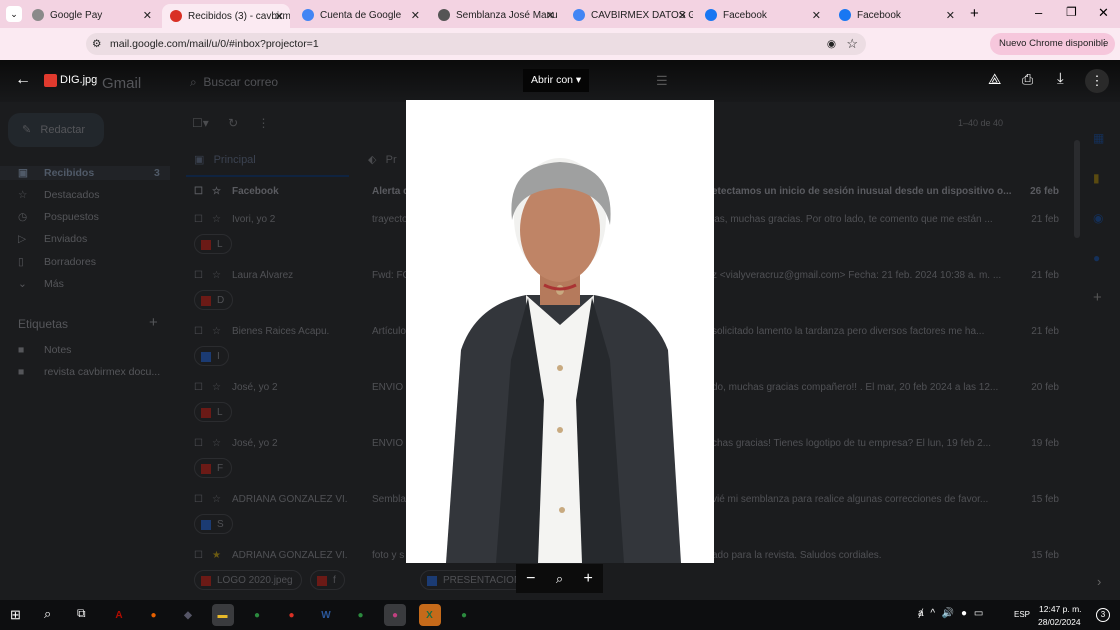 This screenshot has width=1120, height=630. I want to click on new-tab-button: +, so click(974, 13).